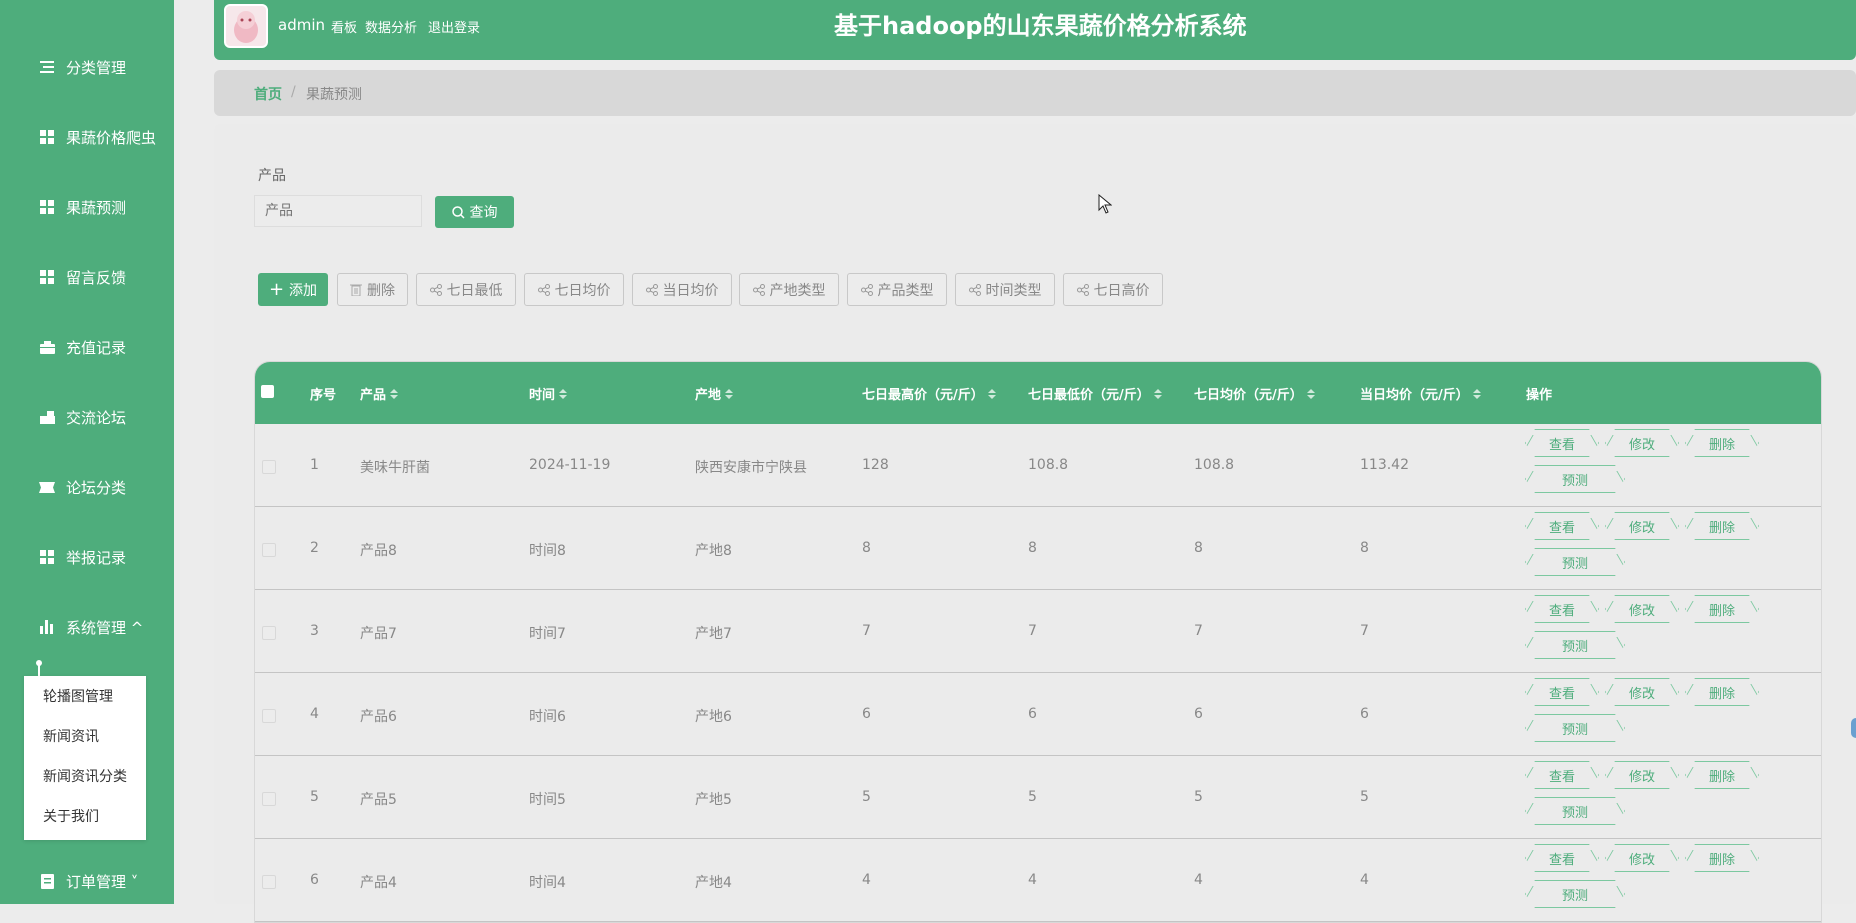  Describe the element at coordinates (314, 548) in the screenshot. I see `cell-index: 2` at that location.